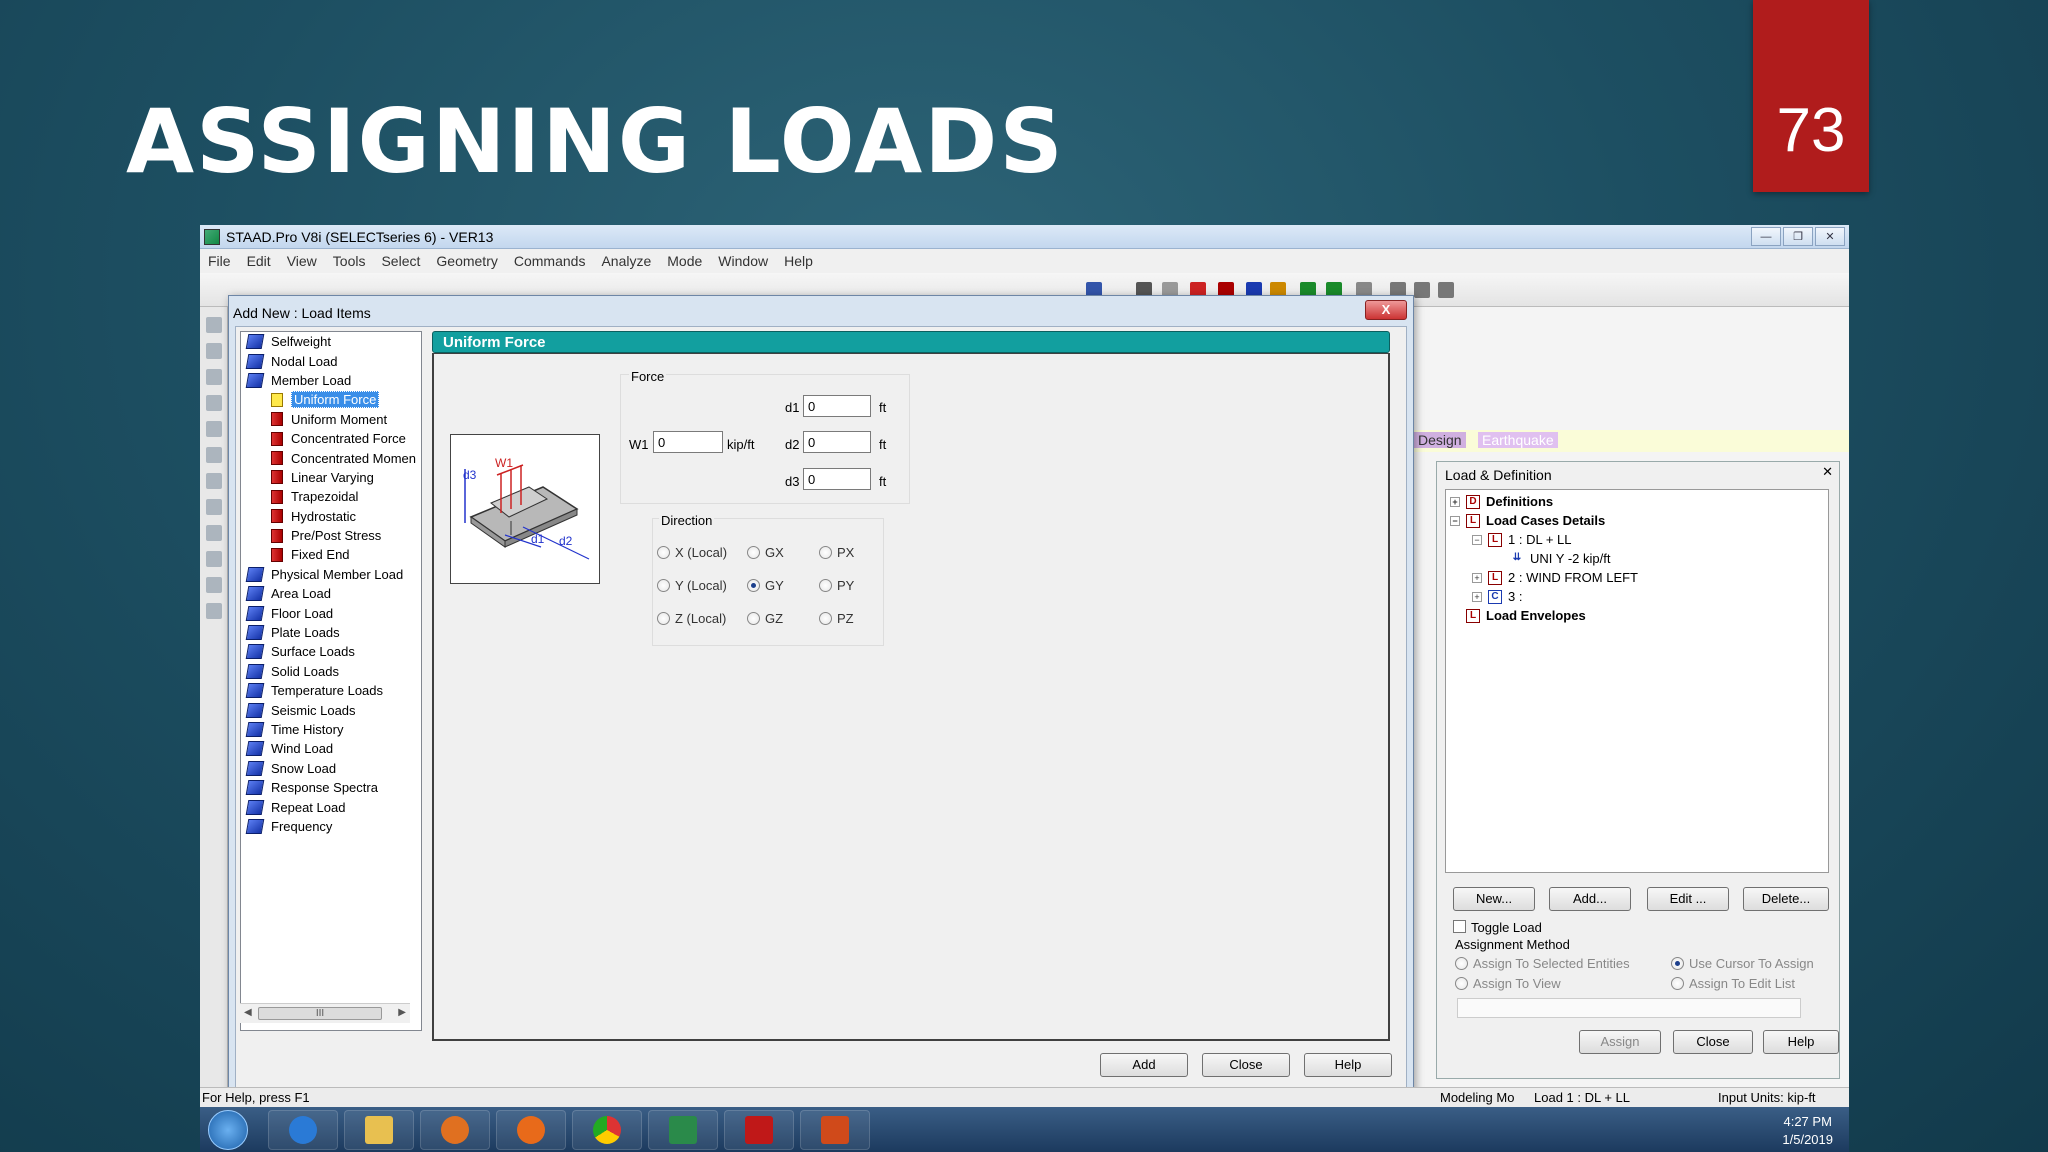 The image size is (2048, 1152). Describe the element at coordinates (302, 261) in the screenshot. I see `menu-view: View` at that location.